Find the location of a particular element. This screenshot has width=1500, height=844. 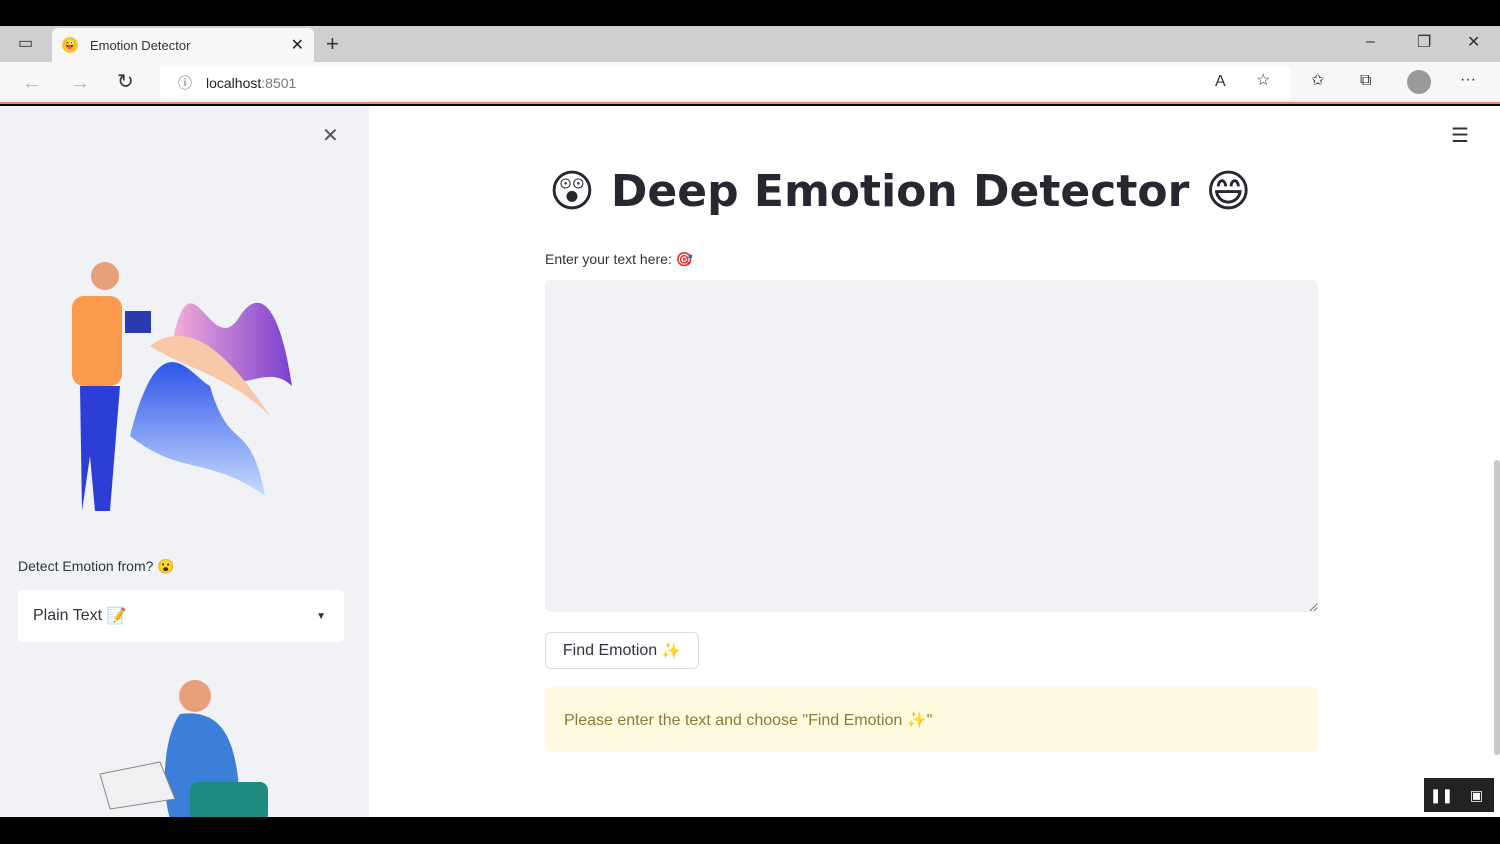

memo-icon: 📝 is located at coordinates (116, 616).